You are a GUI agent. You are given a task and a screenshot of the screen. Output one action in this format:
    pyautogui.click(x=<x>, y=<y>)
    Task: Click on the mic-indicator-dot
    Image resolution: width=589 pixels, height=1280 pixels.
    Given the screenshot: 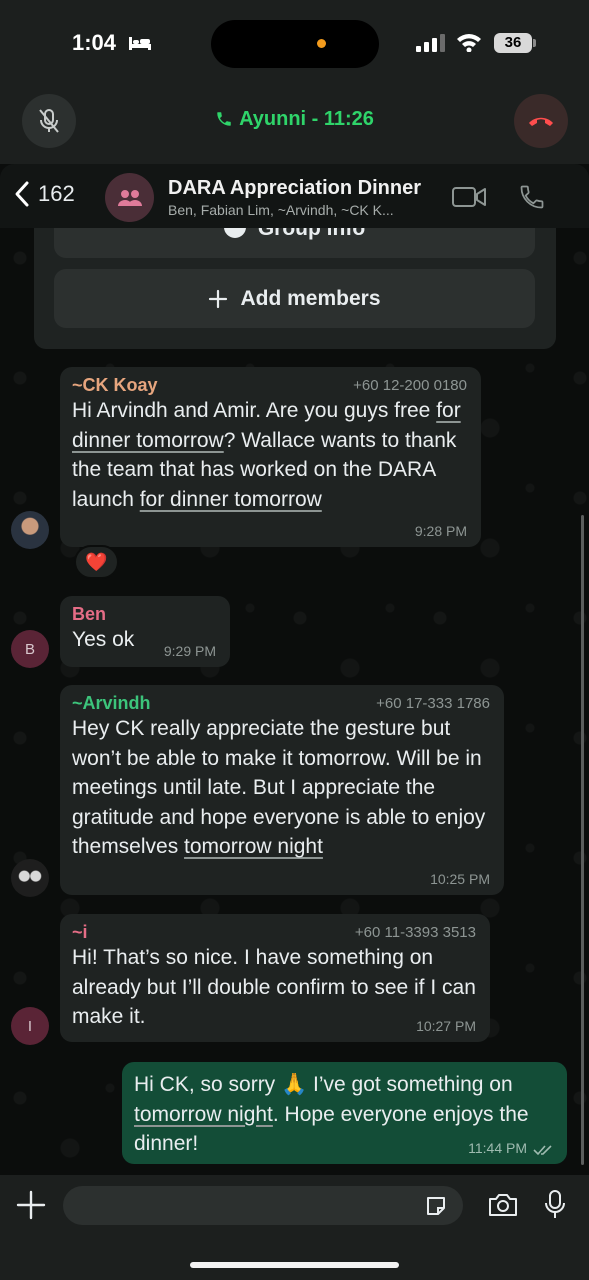 What is the action you would take?
    pyautogui.click(x=321, y=43)
    